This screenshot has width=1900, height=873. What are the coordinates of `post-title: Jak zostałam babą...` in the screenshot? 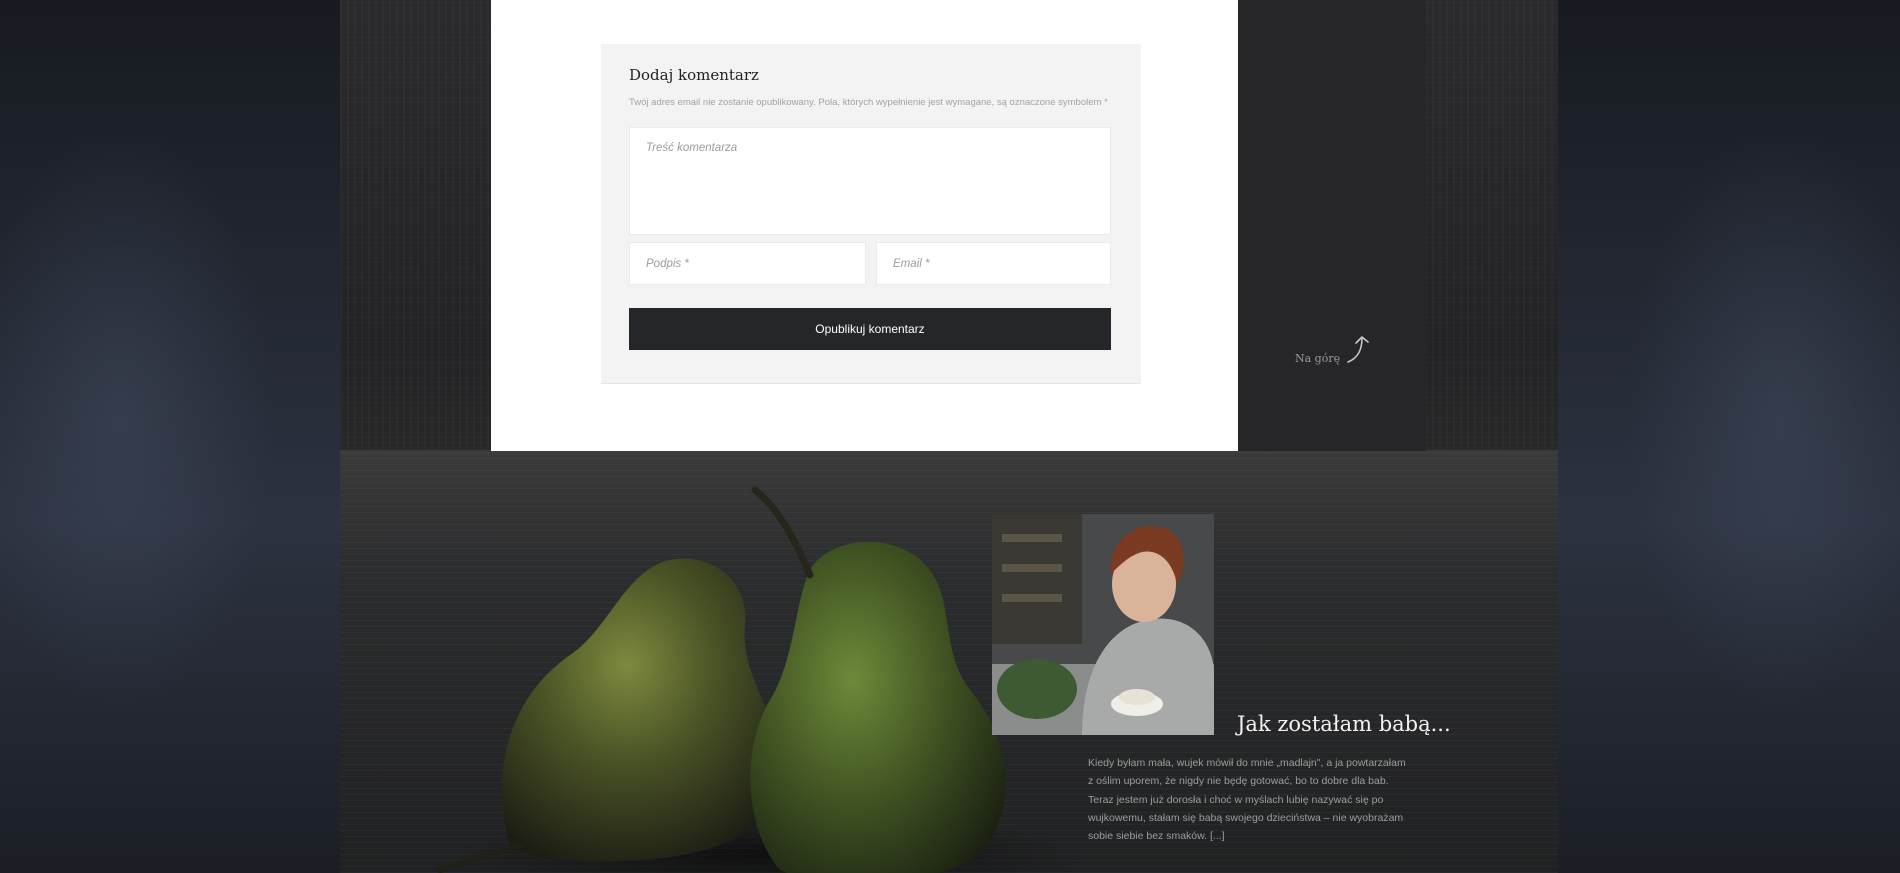 It's located at (1344, 724).